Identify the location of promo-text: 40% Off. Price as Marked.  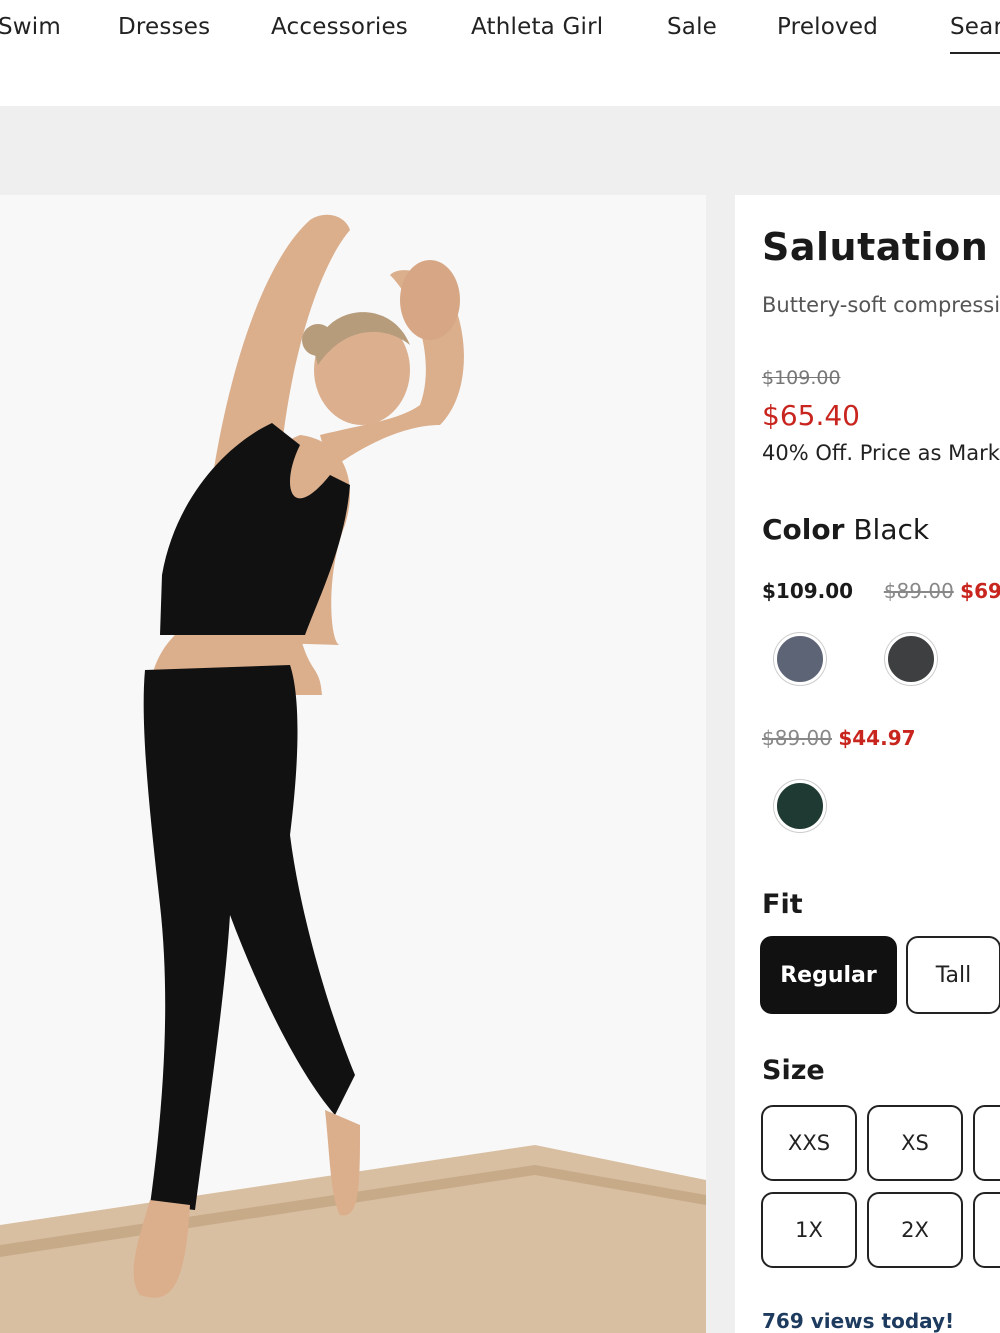
(881, 453).